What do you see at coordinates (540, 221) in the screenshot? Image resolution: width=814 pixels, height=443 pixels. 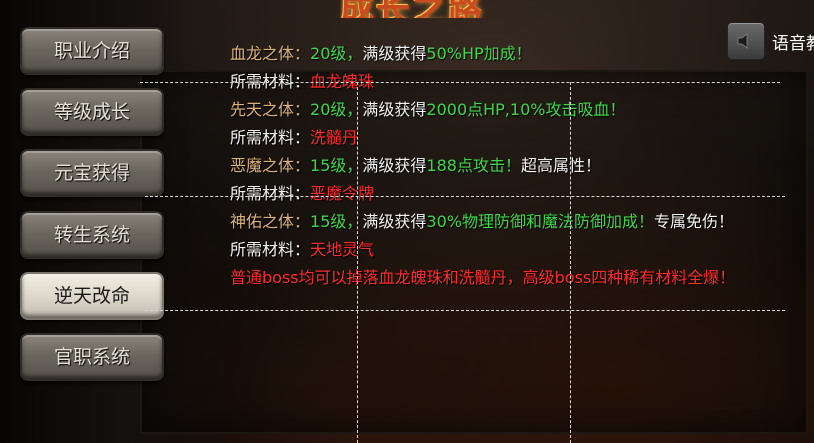 I see `content-segment: 30%物理防御和魔法防御加成！` at bounding box center [540, 221].